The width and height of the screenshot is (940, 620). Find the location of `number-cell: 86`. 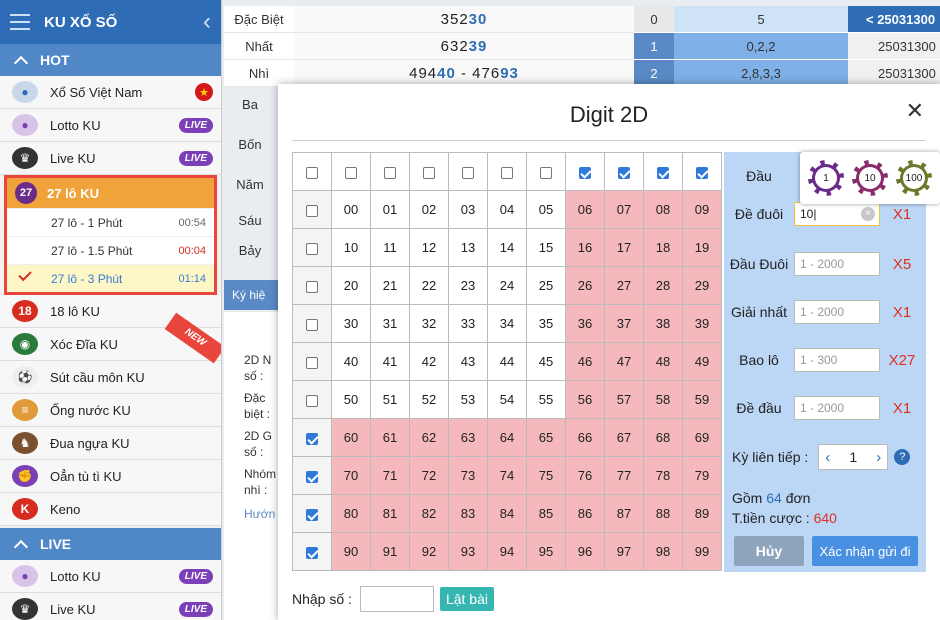

number-cell: 86 is located at coordinates (585, 513).